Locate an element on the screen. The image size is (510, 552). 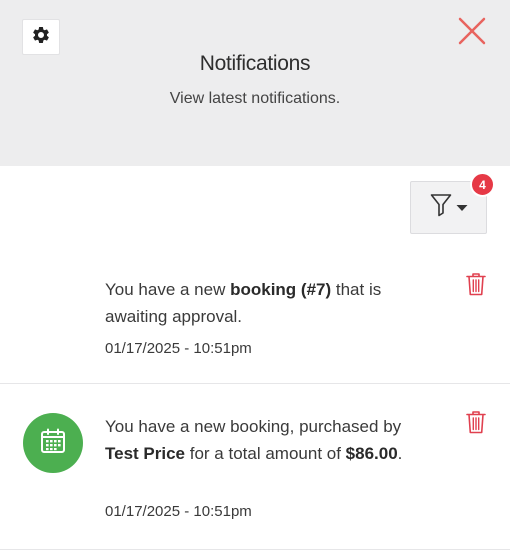
page-subtitle: View latest notifications. is located at coordinates (255, 98).